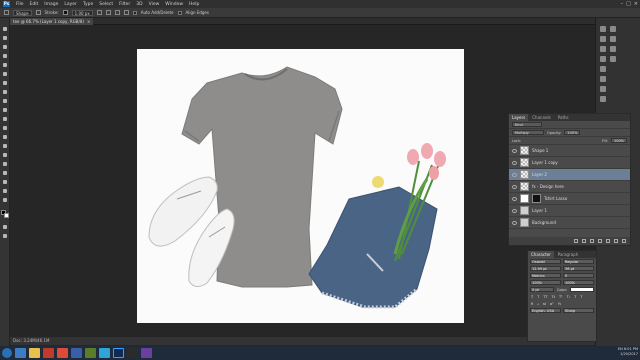 This screenshot has height=360, width=640. Describe the element at coordinates (552, 304) in the screenshot. I see `ordinal-icon: aᵃ` at that location.